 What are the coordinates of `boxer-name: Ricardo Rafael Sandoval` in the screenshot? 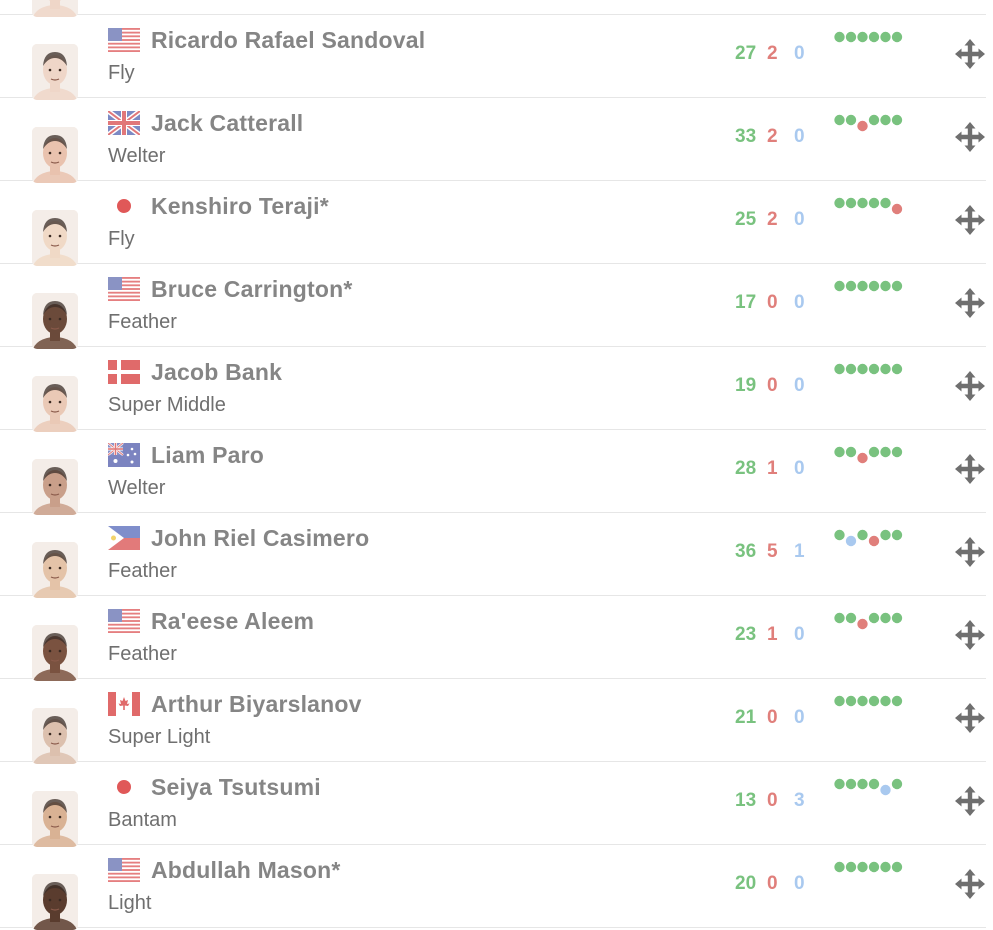 It's located at (288, 40).